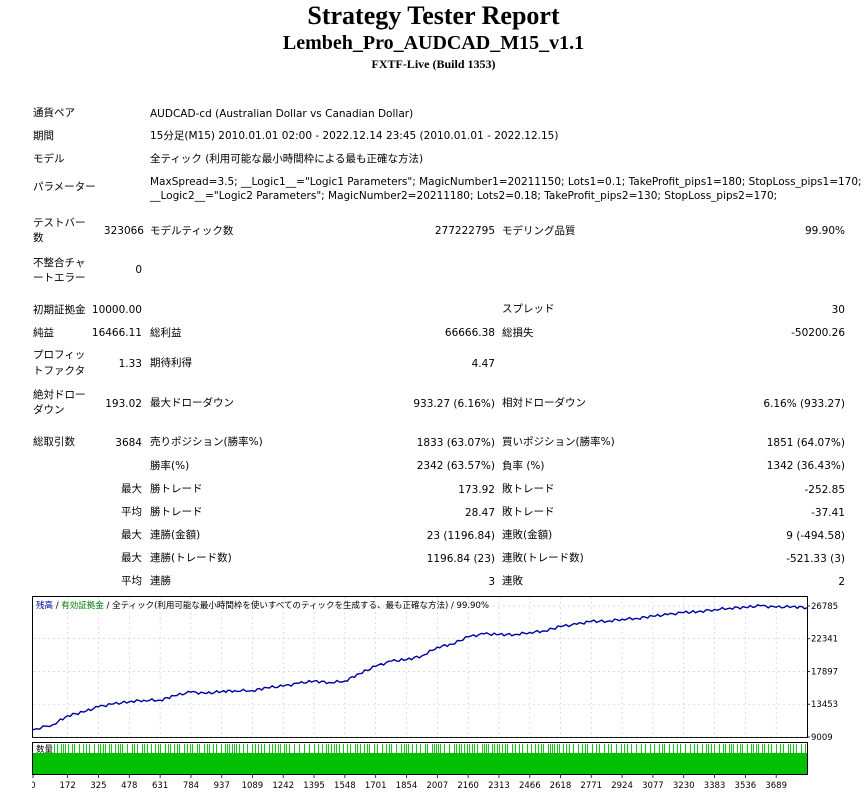 The width and height of the screenshot is (867, 797). What do you see at coordinates (543, 558) in the screenshot?
I see `cons-loss-label: 連敗(トレード数)` at bounding box center [543, 558].